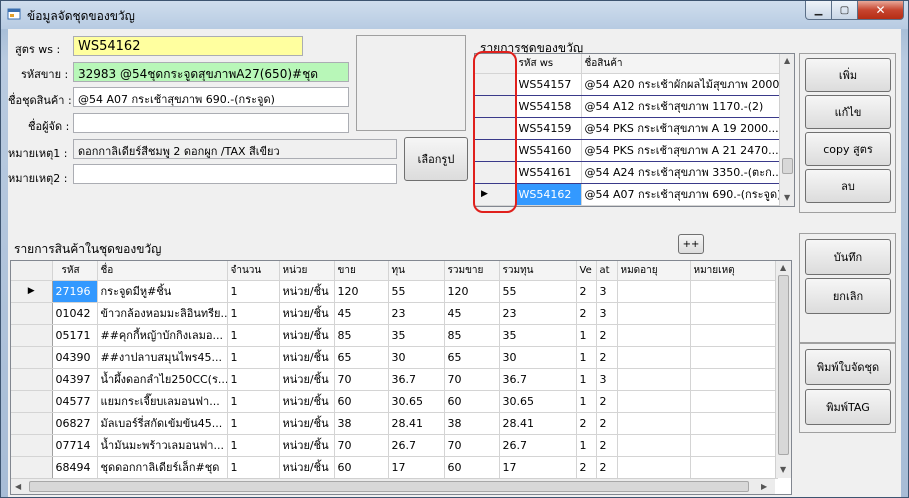 The image size is (909, 498). What do you see at coordinates (361, 291) in the screenshot?
I see `item-sale: 120` at bounding box center [361, 291].